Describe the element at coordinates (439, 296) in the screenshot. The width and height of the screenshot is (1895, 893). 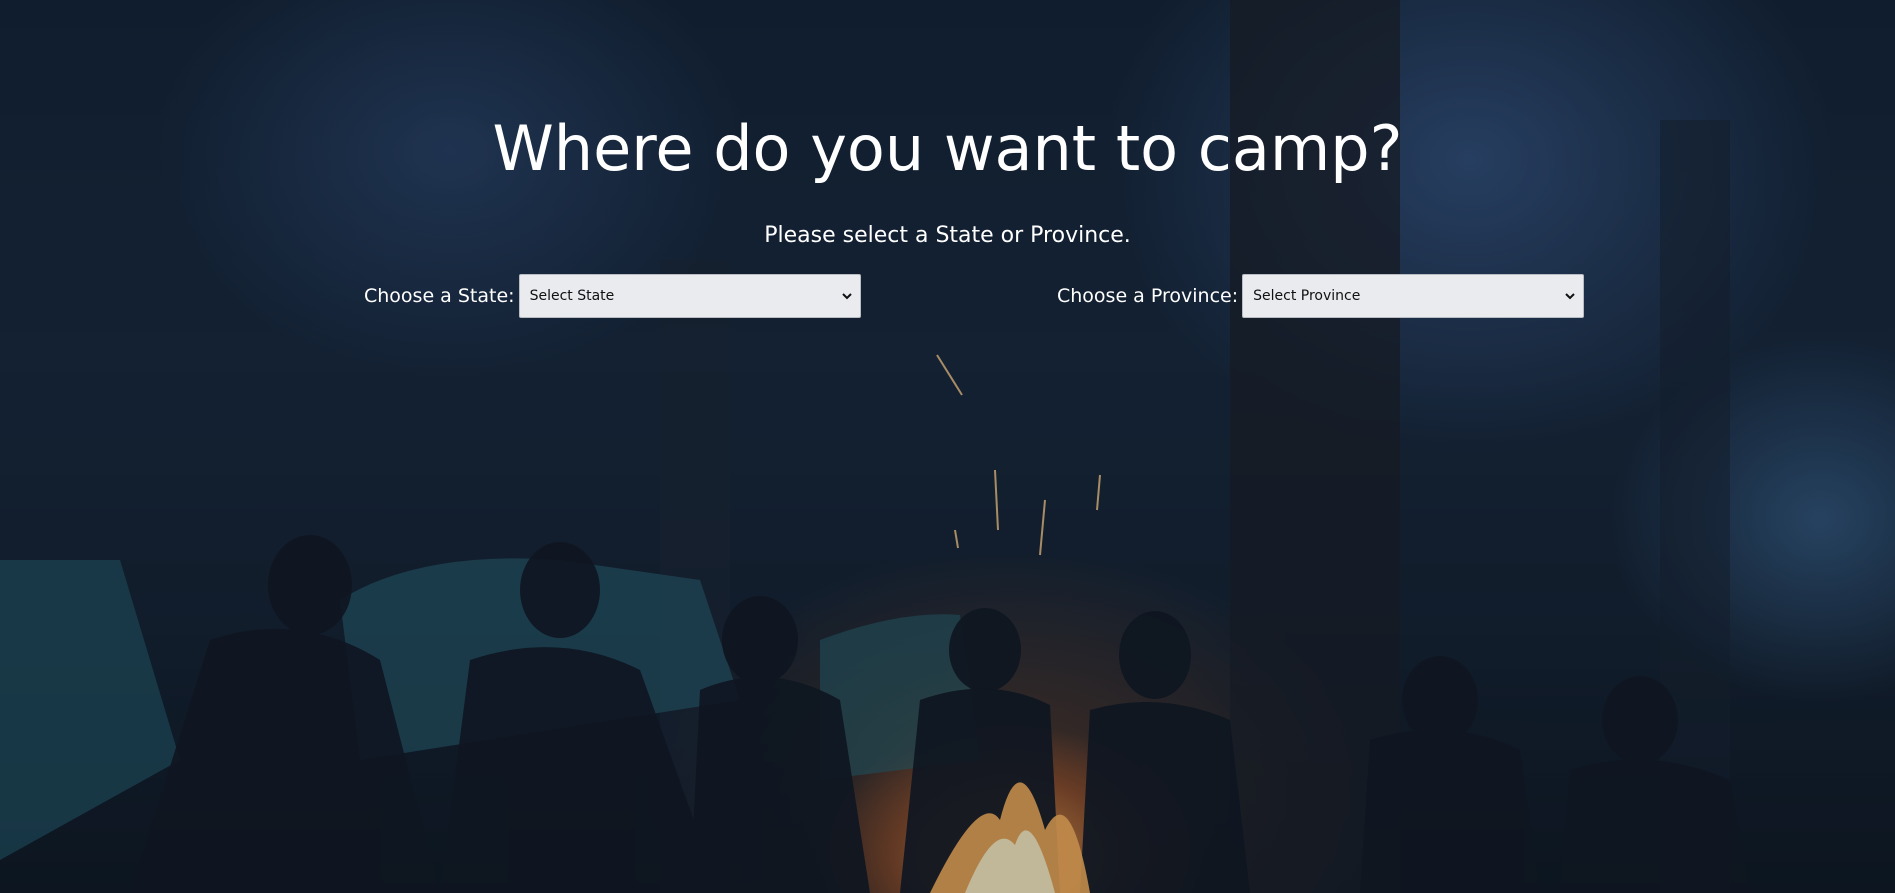
I see `state-label: Choose a State:` at that location.